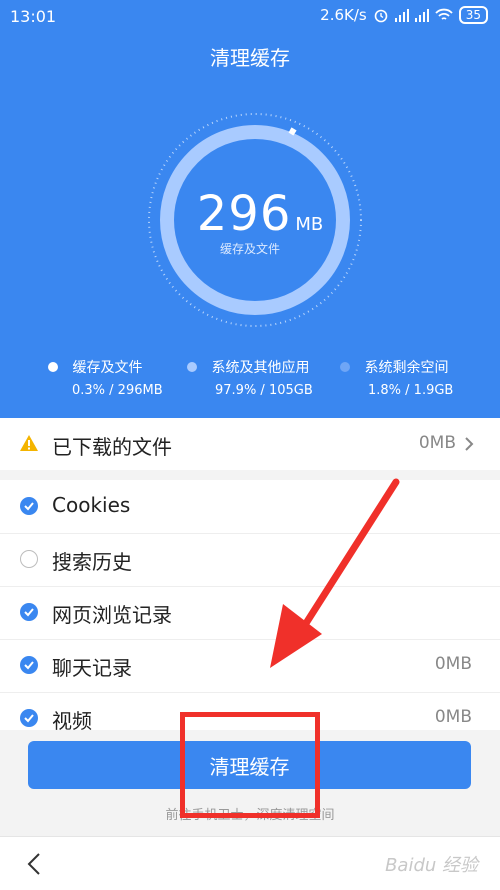 The width and height of the screenshot is (500, 890). Describe the element at coordinates (244, 214) in the screenshot. I see `gauge-number: 296` at that location.